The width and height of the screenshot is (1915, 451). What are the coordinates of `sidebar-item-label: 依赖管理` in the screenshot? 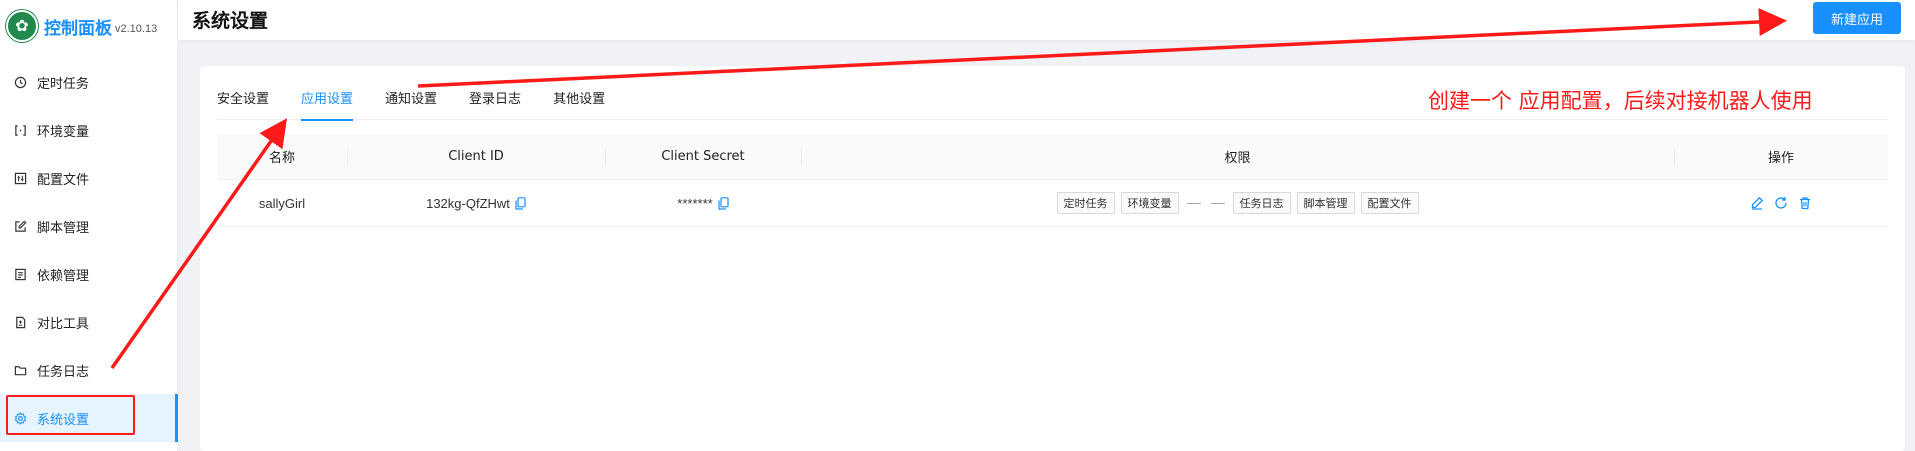 It's located at (63, 276).